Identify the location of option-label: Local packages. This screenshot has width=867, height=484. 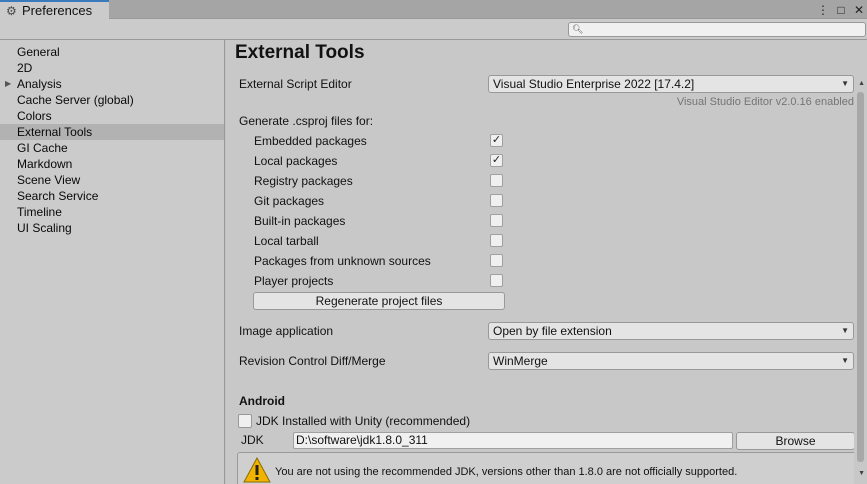
(296, 161).